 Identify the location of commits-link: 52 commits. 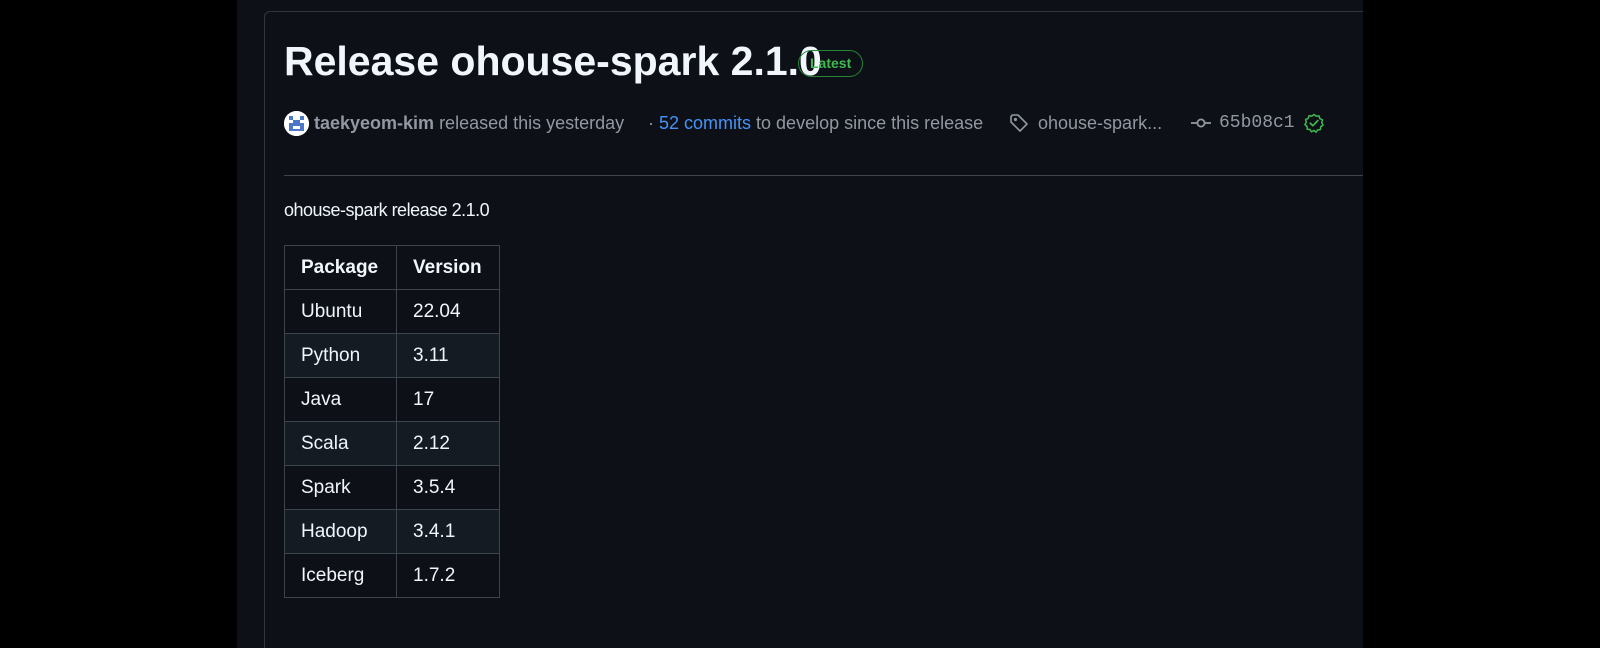
(705, 123).